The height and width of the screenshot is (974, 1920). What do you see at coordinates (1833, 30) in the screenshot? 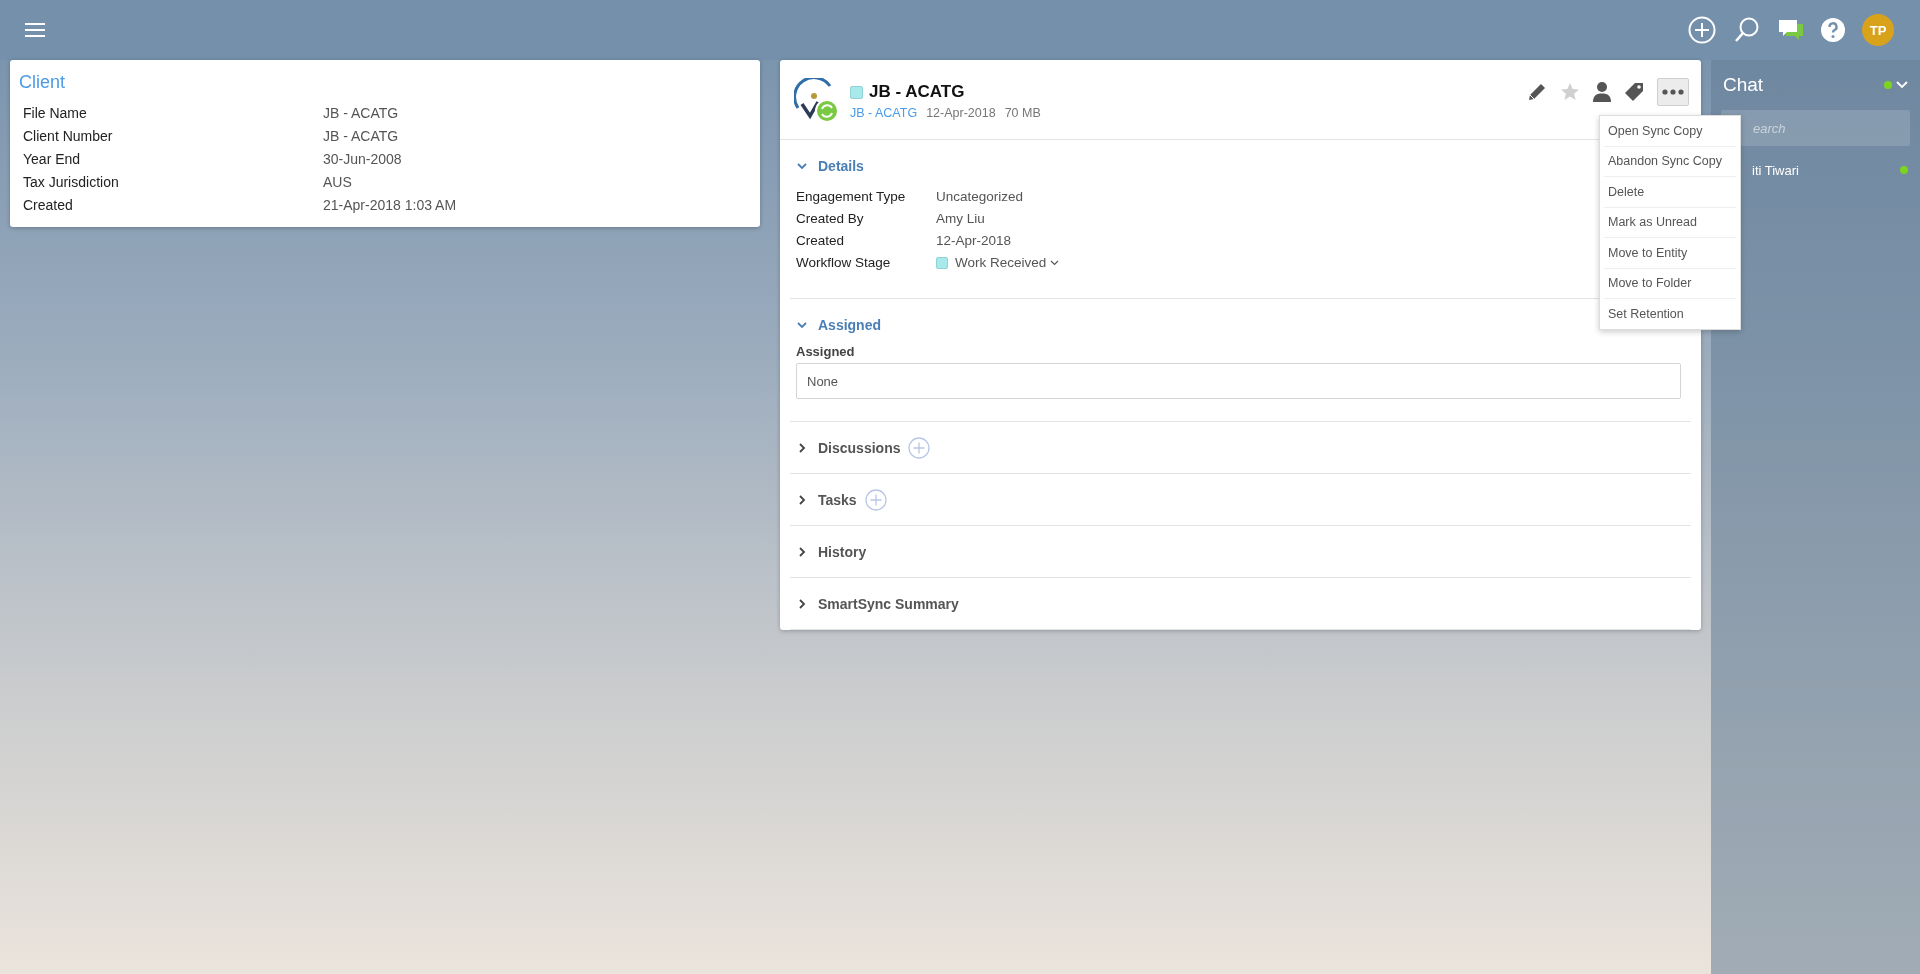
I see `help-icon` at bounding box center [1833, 30].